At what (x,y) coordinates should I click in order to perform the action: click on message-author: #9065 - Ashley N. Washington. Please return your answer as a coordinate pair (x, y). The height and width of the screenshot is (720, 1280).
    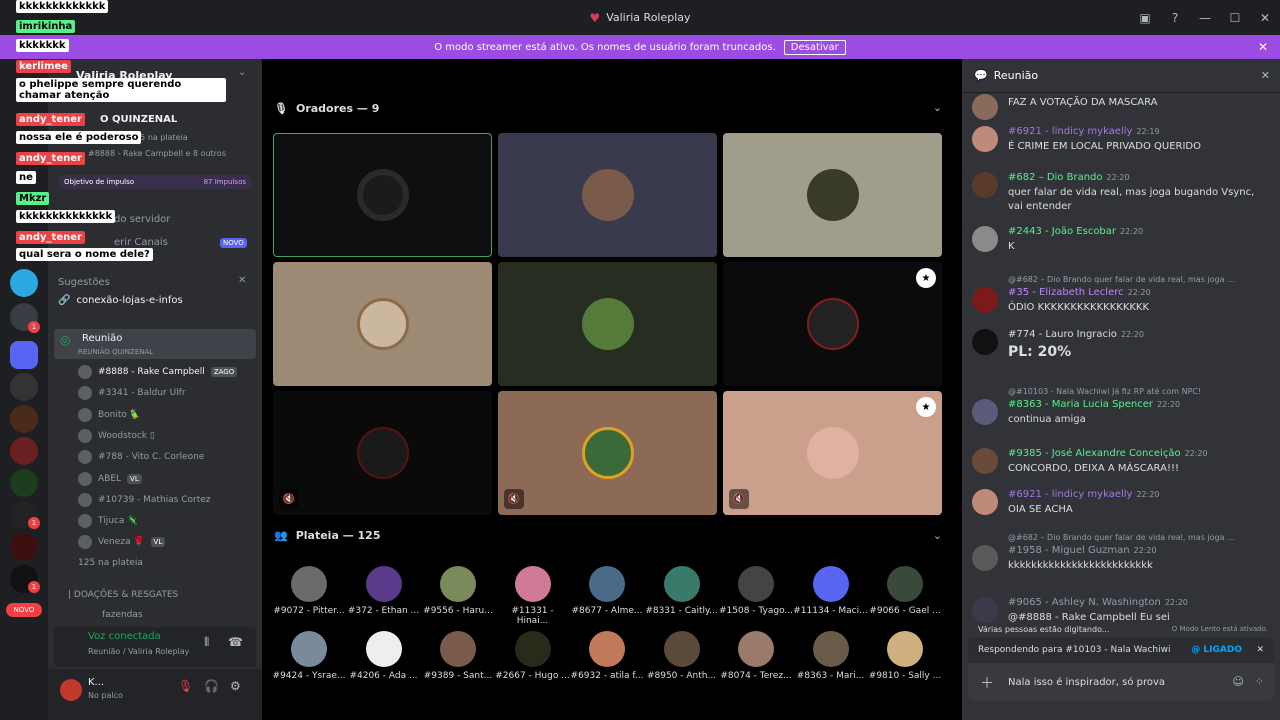
    Looking at the image, I should click on (1084, 602).